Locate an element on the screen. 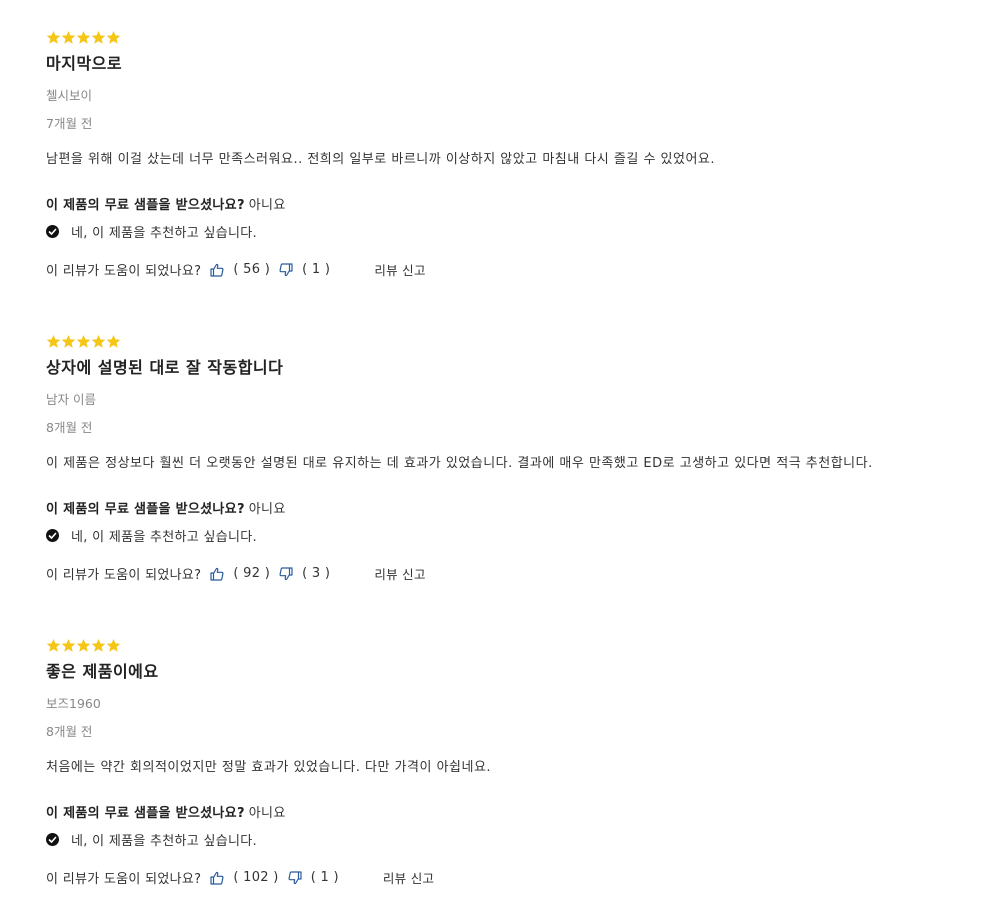 The height and width of the screenshot is (912, 1000). helpful-vote-bar: 이 리뷰가 도움이 되었나요? ( 102 ) ( 1 ) 리뷰 신고 is located at coordinates (240, 877).